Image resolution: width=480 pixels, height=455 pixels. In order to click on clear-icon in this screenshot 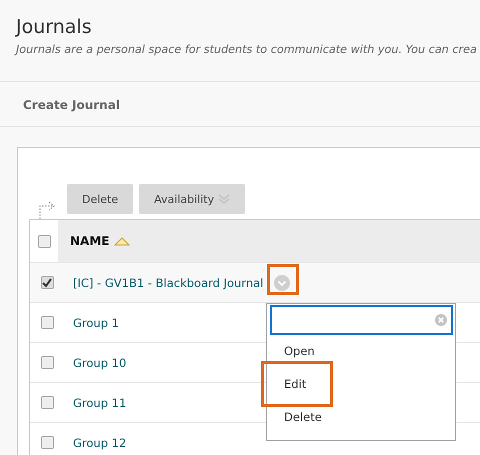, I will do `click(441, 320)`.